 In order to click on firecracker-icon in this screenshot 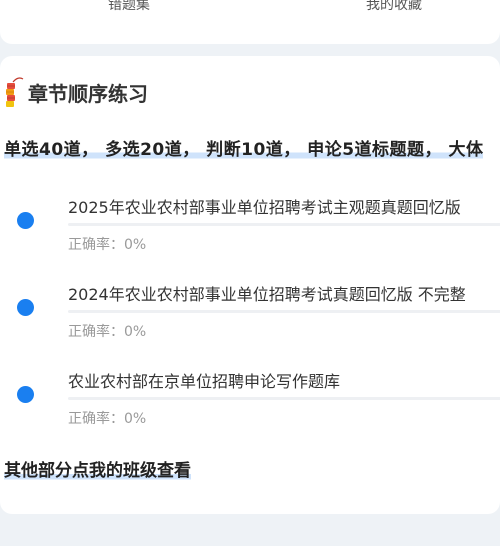, I will do `click(15, 92)`.